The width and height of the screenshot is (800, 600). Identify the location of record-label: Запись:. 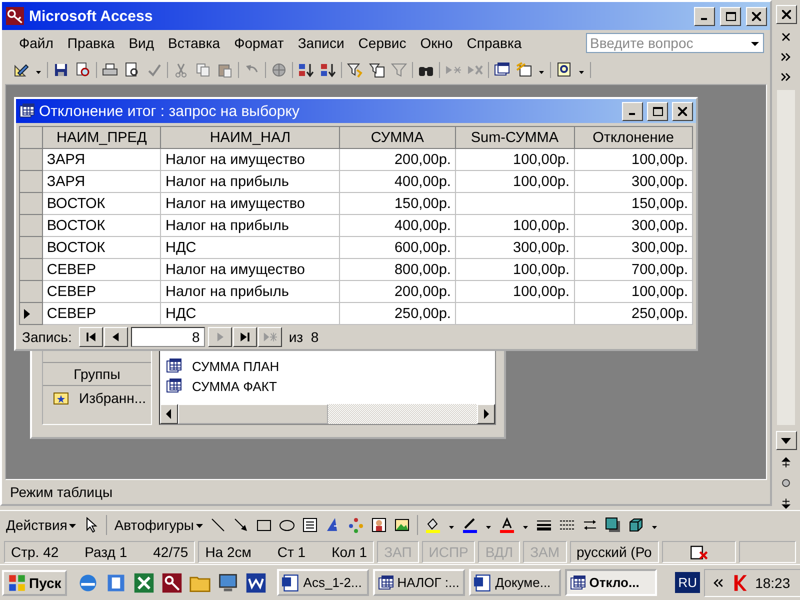
(47, 337).